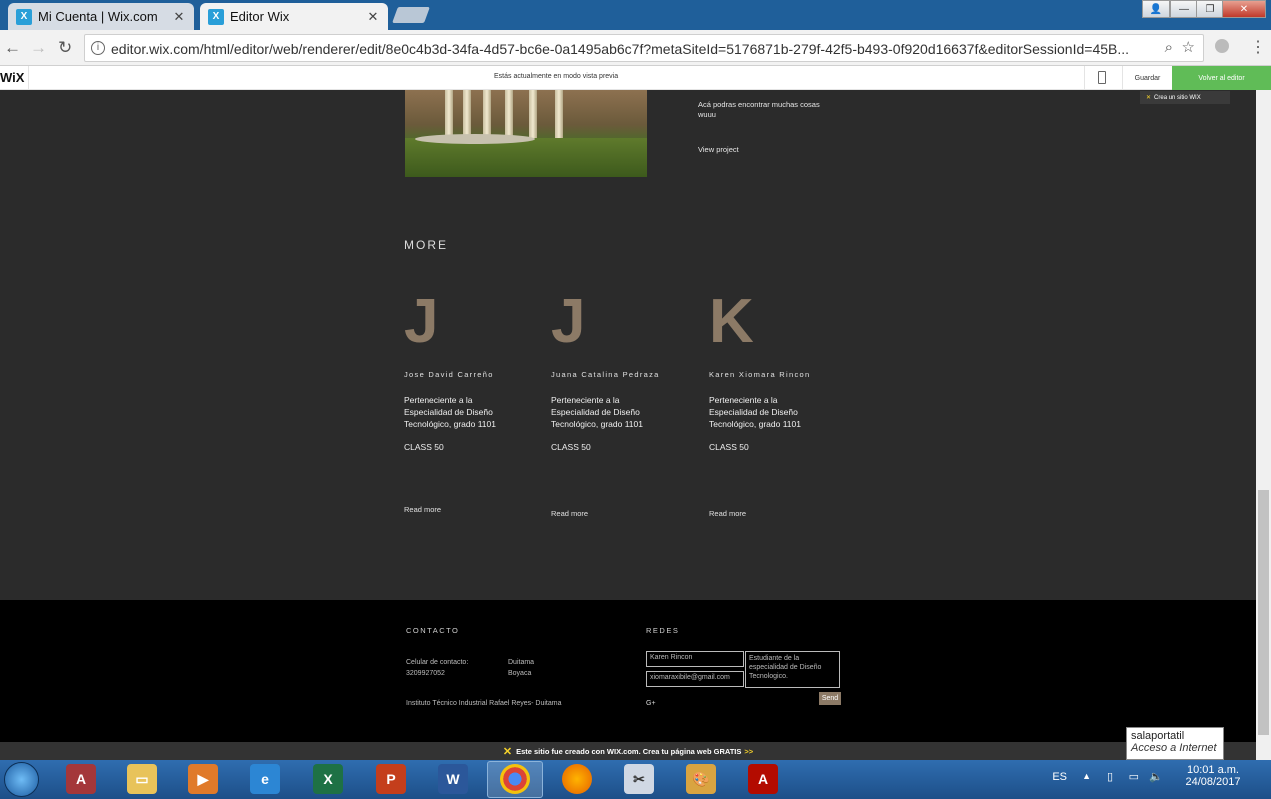 This screenshot has width=1271, height=799. What do you see at coordinates (1184, 9) in the screenshot?
I see `minimize-button: —` at bounding box center [1184, 9].